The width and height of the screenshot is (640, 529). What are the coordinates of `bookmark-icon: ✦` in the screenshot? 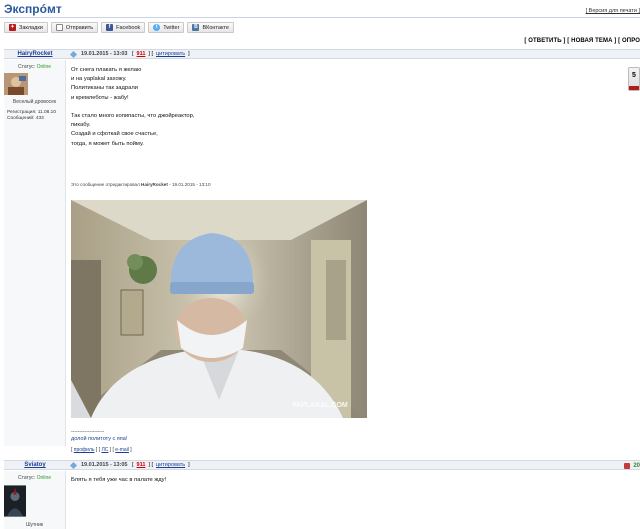 It's located at (12, 27).